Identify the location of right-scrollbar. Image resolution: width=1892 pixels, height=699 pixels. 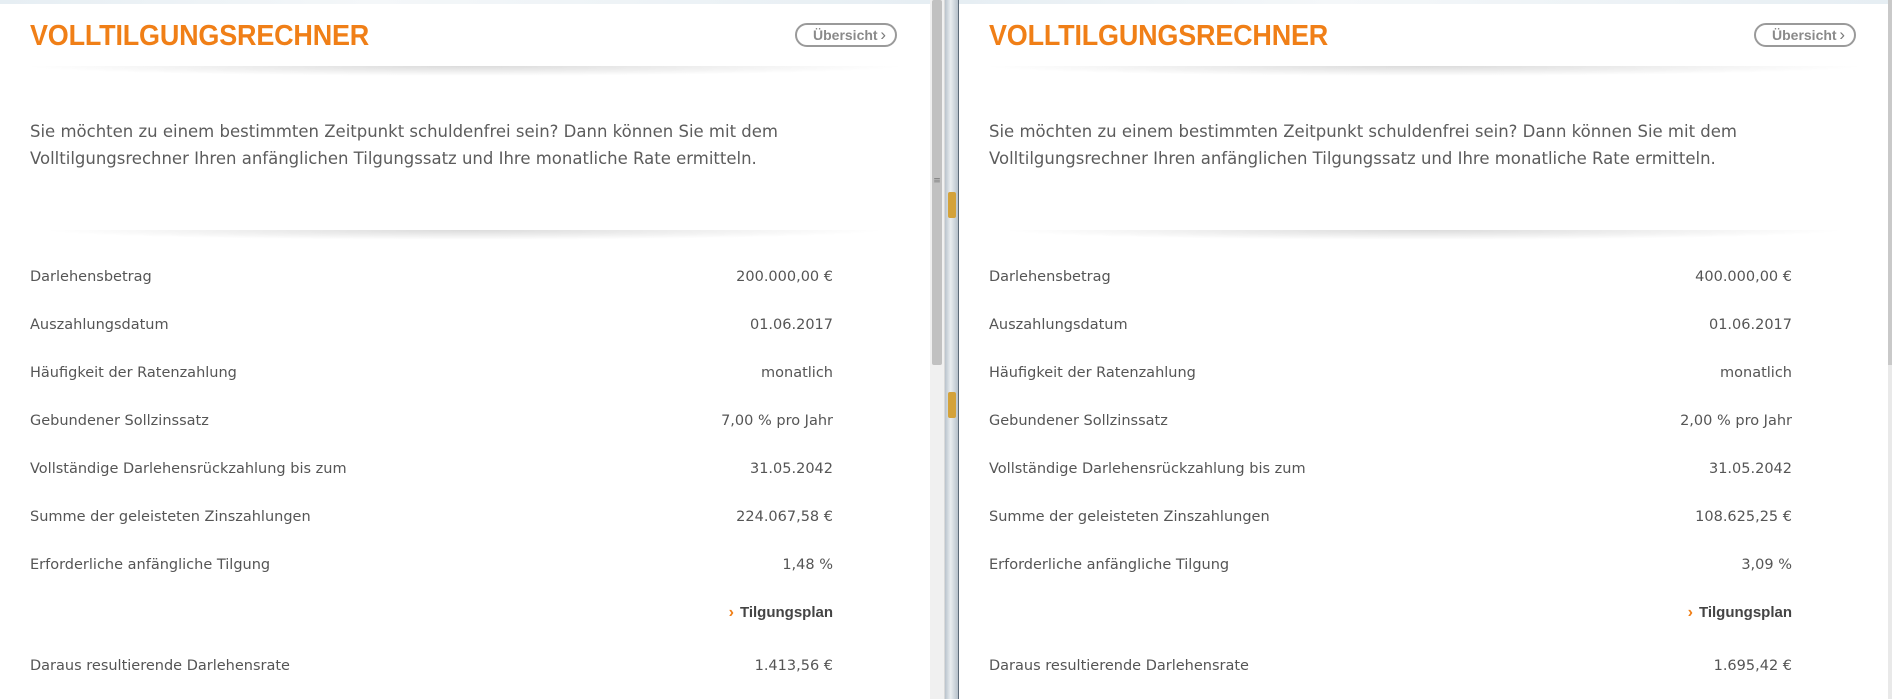
(1890, 349).